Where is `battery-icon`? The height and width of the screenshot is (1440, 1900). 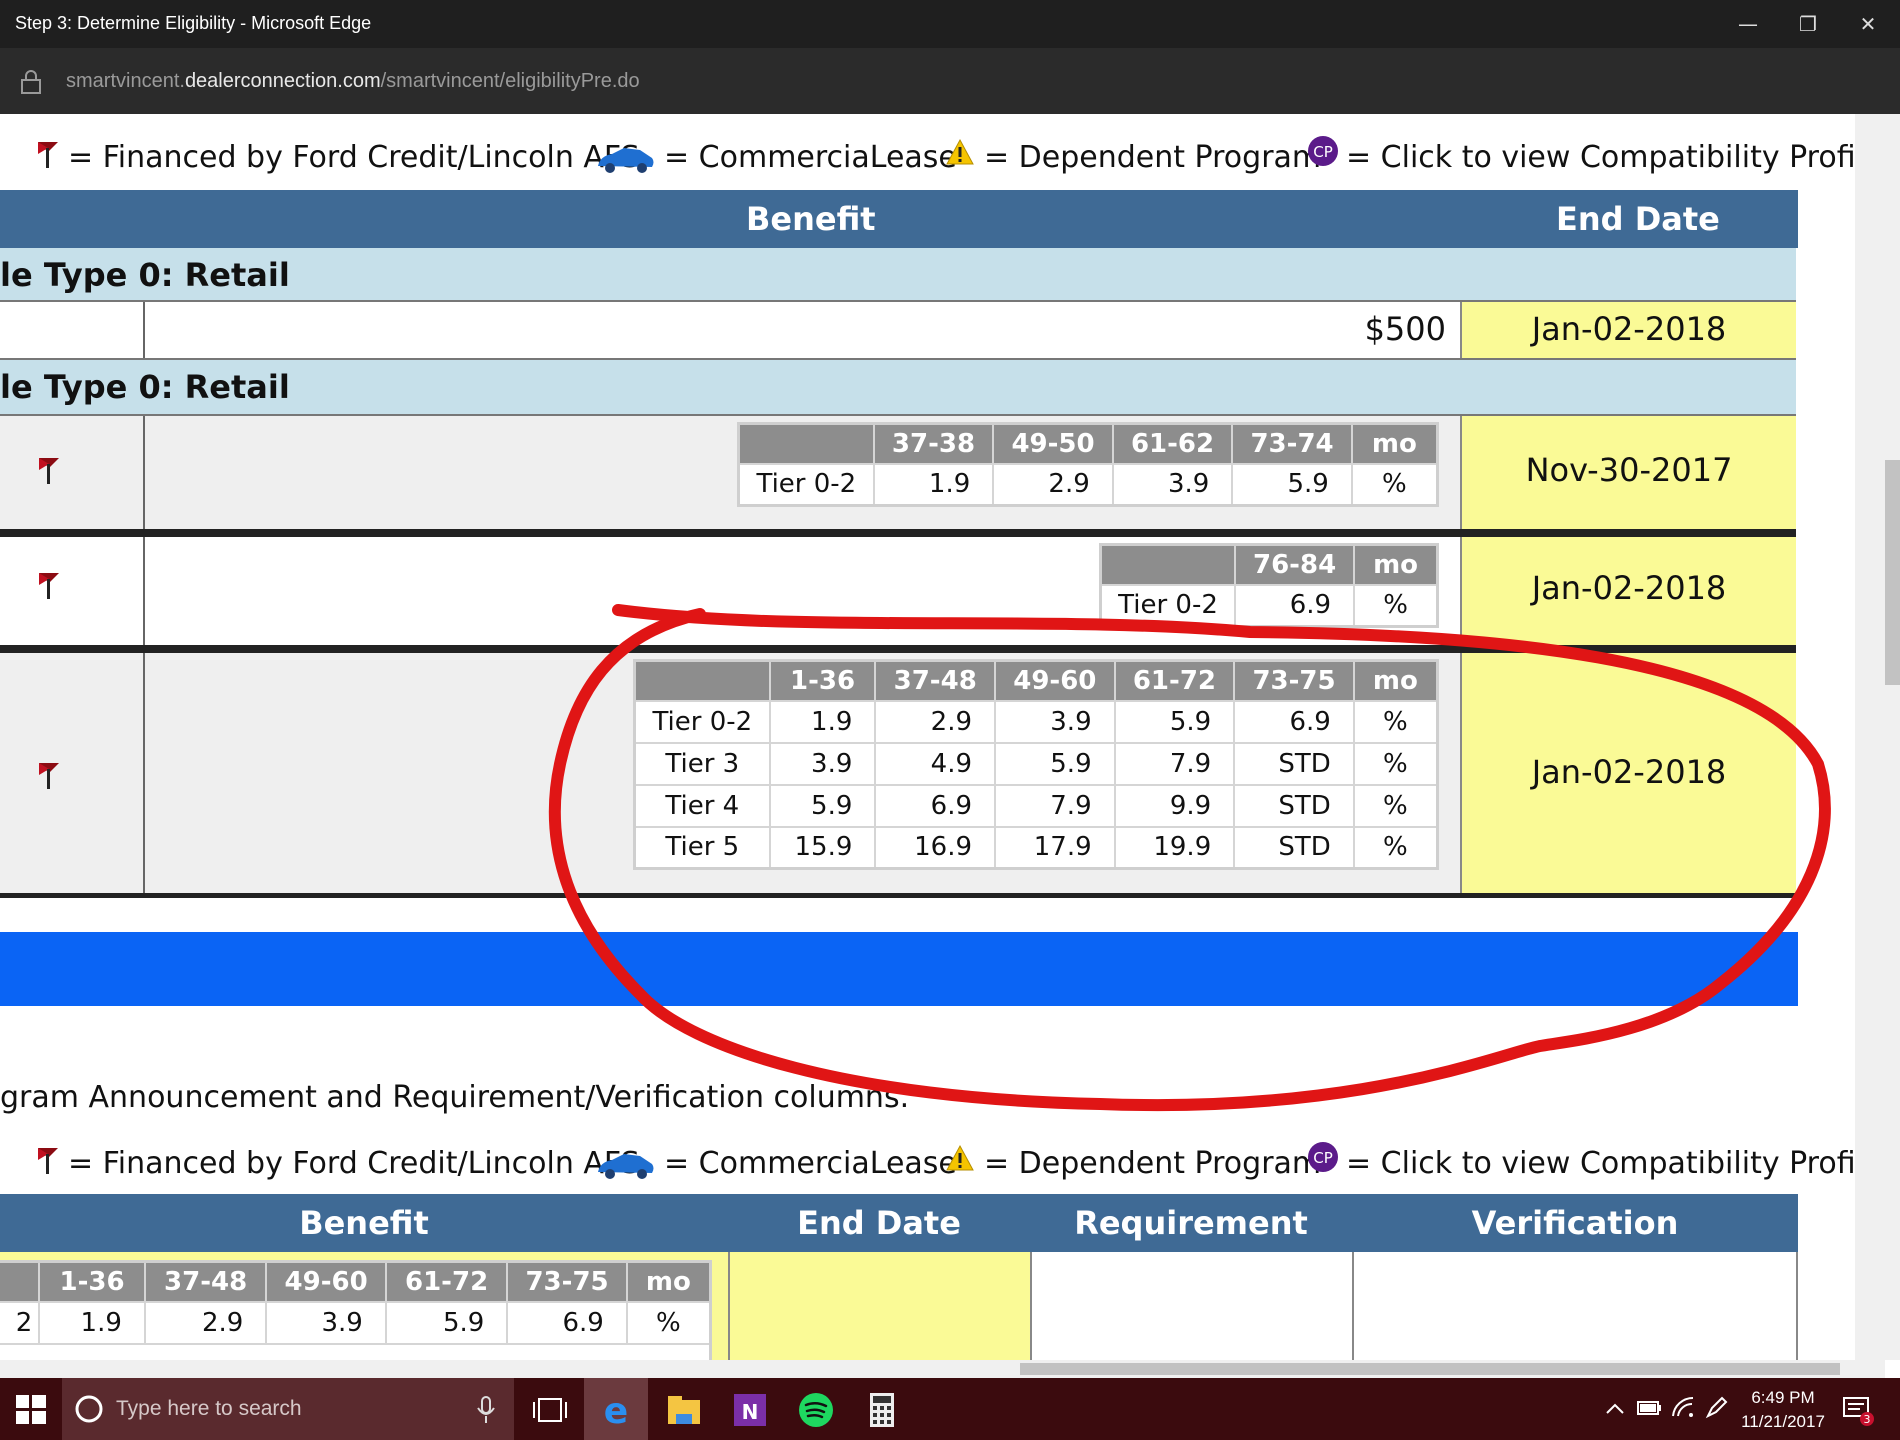 battery-icon is located at coordinates (1649, 1408).